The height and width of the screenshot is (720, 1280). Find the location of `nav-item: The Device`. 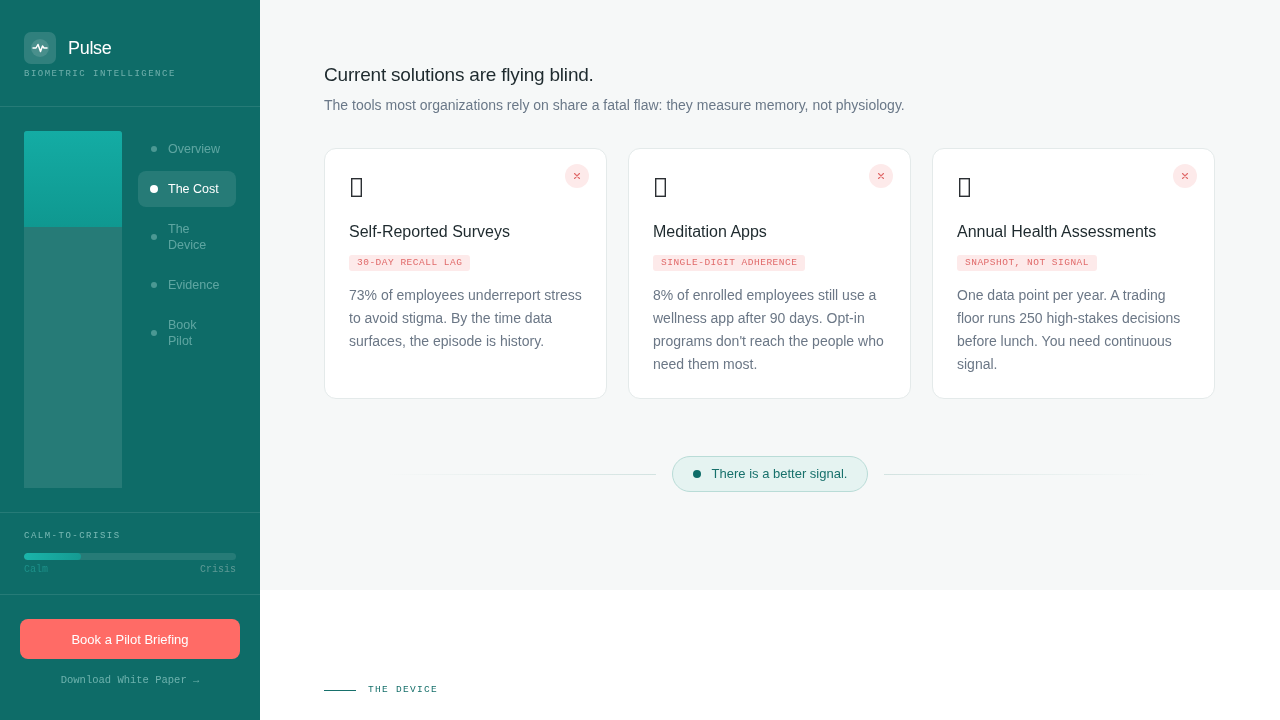

nav-item: The Device is located at coordinates (187, 237).